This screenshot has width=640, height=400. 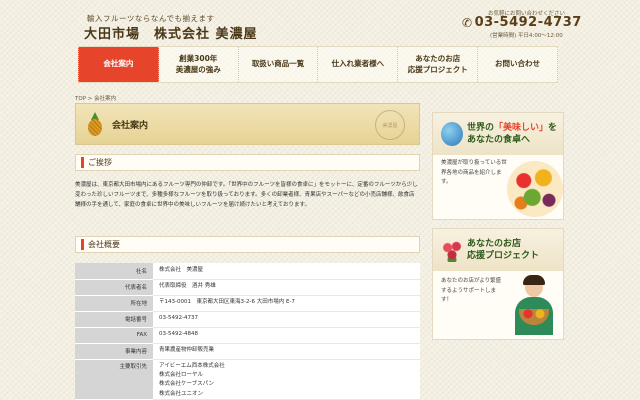 What do you see at coordinates (114, 271) in the screenshot?
I see `row-label: 社名` at bounding box center [114, 271].